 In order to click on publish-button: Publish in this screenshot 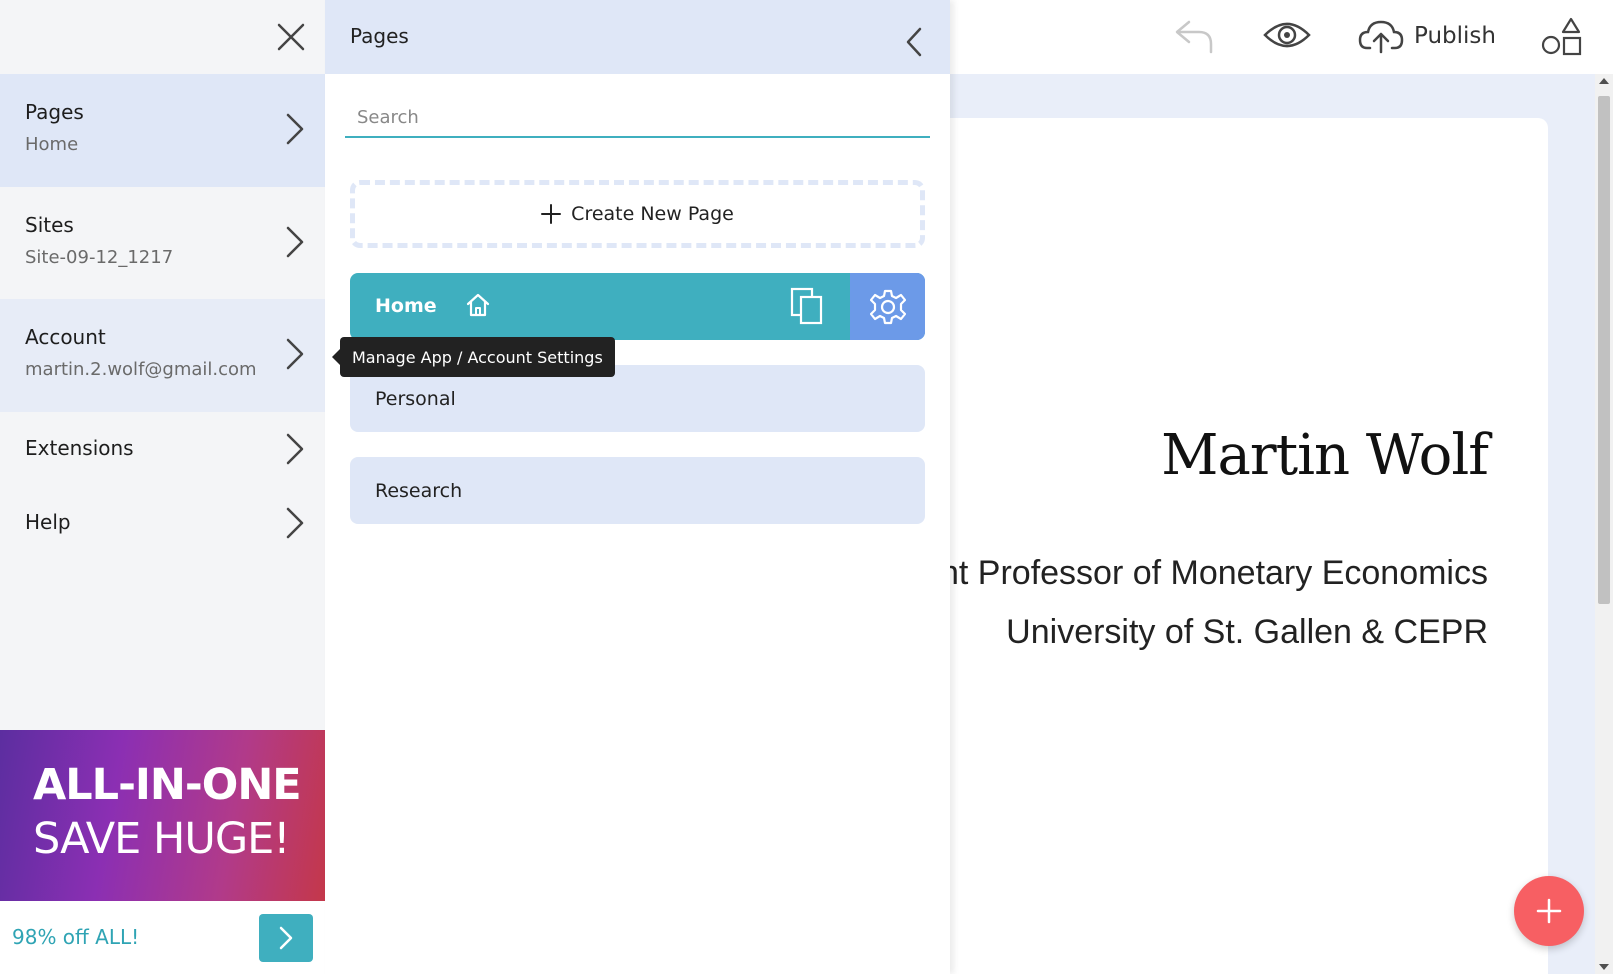, I will do `click(1427, 36)`.